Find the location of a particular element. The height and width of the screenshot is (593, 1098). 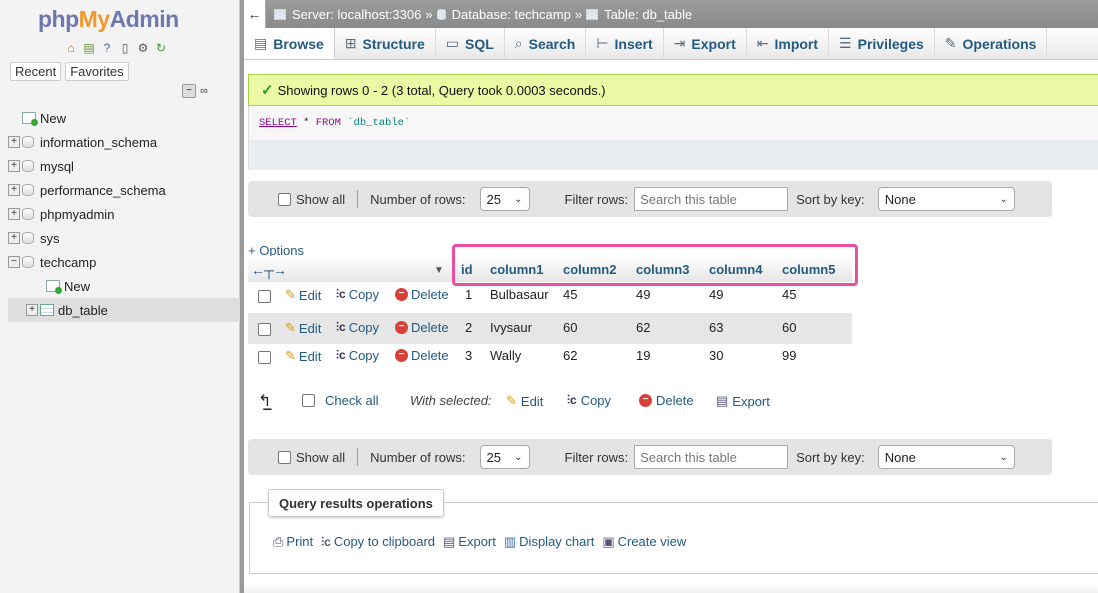

cell-id: 3 is located at coordinates (468, 355).